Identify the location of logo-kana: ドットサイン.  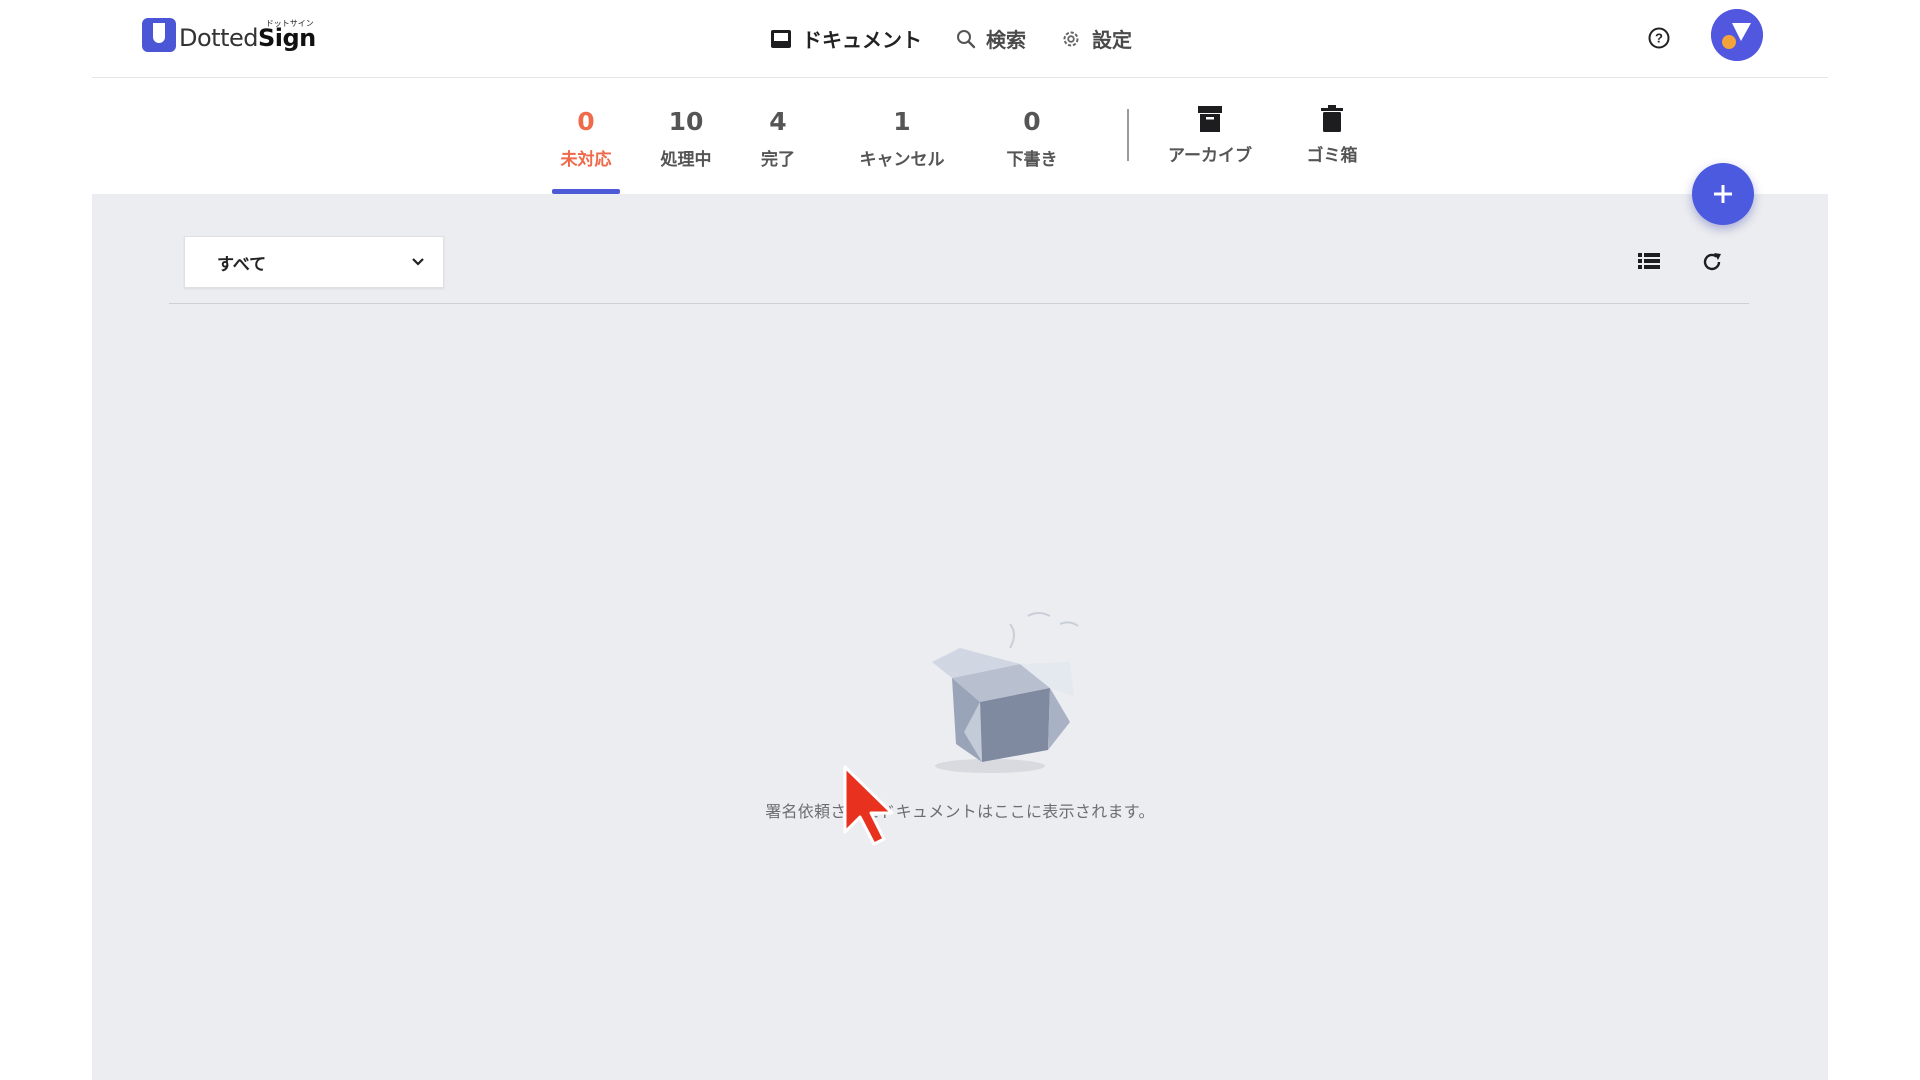
(289, 23).